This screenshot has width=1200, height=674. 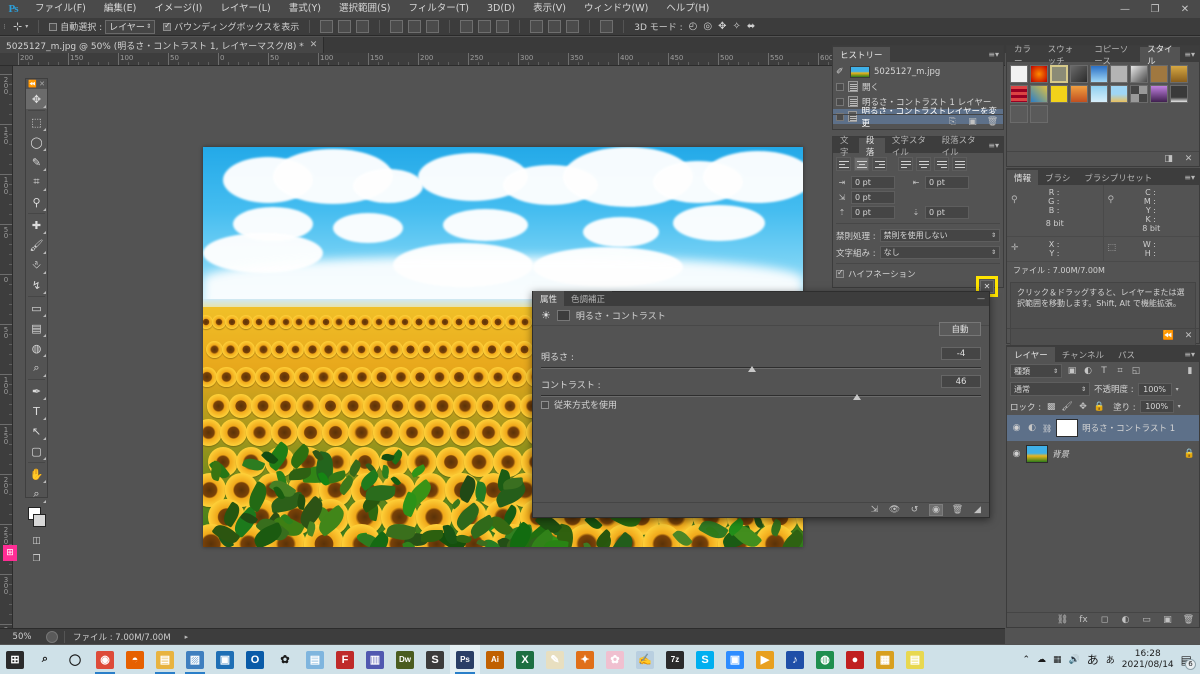 I want to click on tools-panel-header: ⏪ ✕, so click(x=36, y=84).